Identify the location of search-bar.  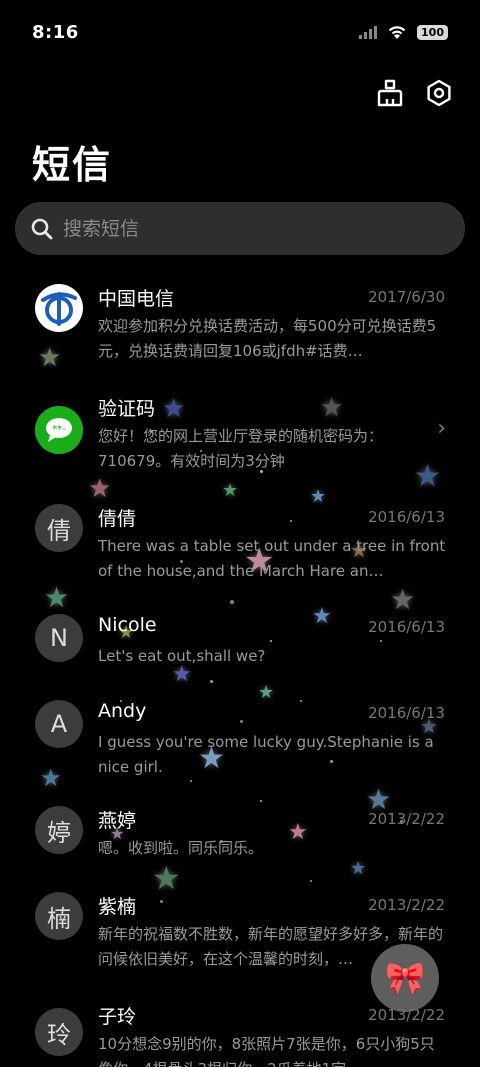
(240, 228).